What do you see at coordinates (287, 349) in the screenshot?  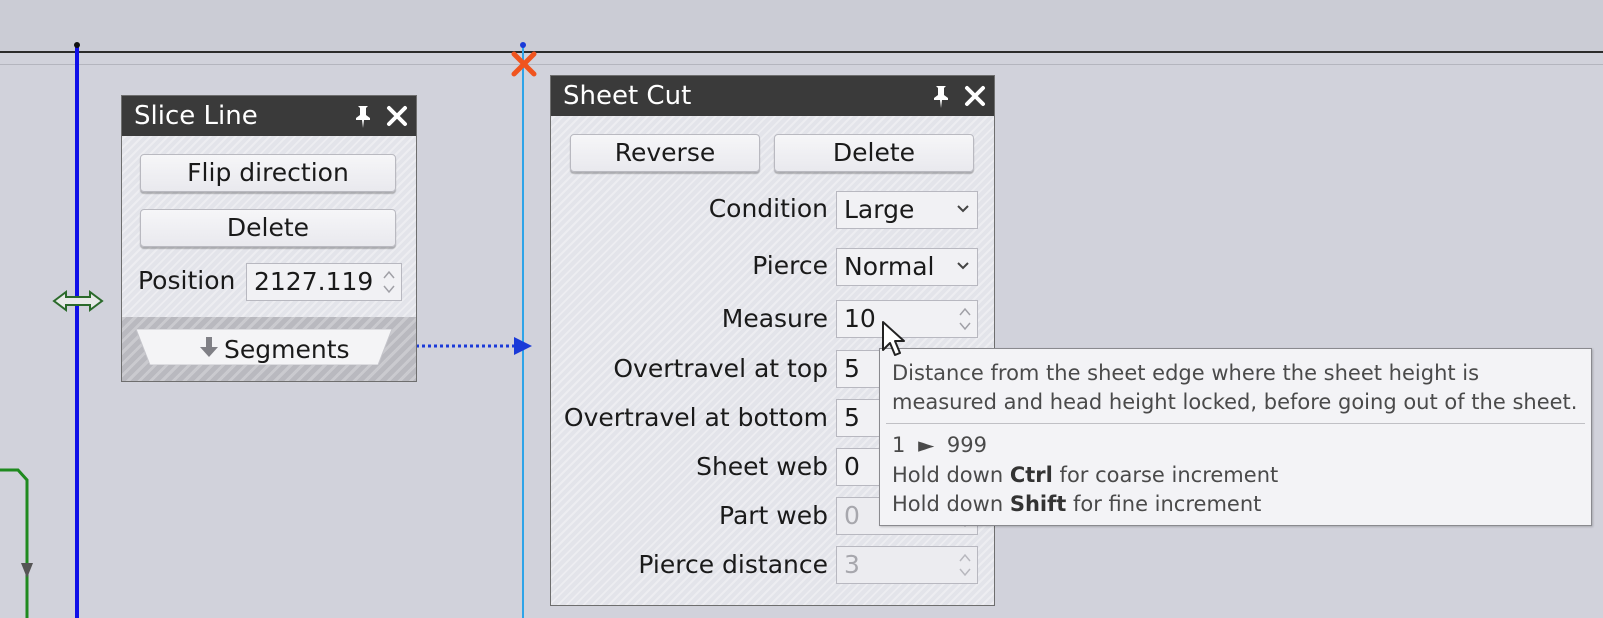 I see `segments-label: Segments` at bounding box center [287, 349].